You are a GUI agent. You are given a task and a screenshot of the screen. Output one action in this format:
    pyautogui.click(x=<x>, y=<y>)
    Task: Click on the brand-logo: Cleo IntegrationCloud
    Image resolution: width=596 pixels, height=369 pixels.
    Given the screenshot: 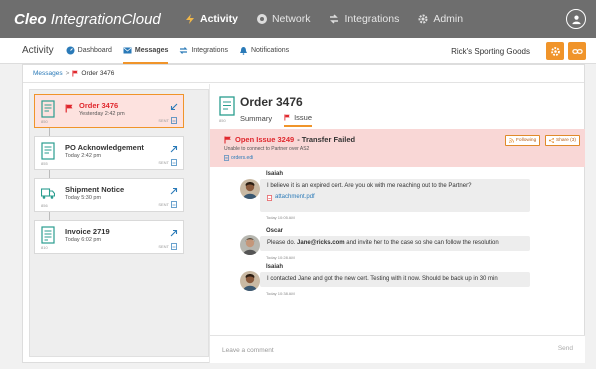 What is the action you would take?
    pyautogui.click(x=99, y=19)
    